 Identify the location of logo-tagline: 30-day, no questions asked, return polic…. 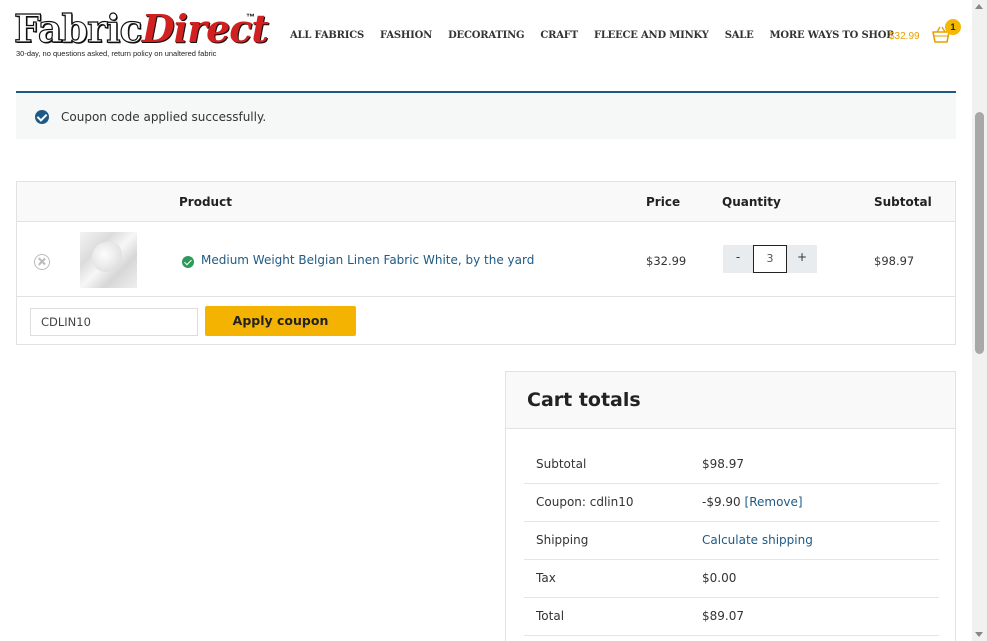
(116, 53).